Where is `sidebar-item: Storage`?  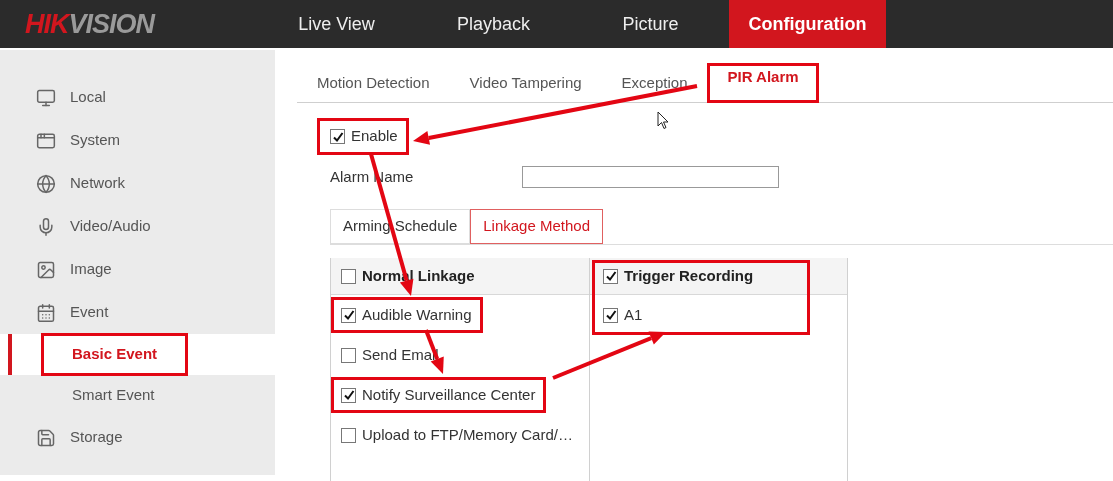 sidebar-item: Storage is located at coordinates (137, 437).